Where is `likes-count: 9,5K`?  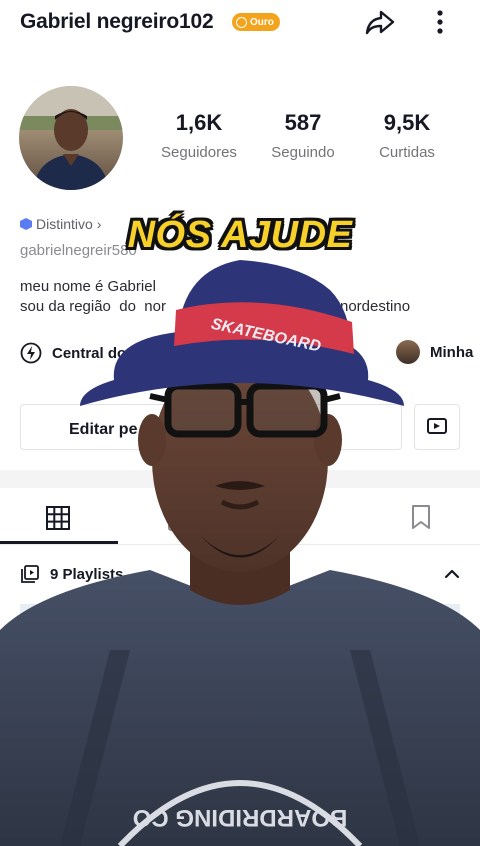
likes-count: 9,5K is located at coordinates (407, 122).